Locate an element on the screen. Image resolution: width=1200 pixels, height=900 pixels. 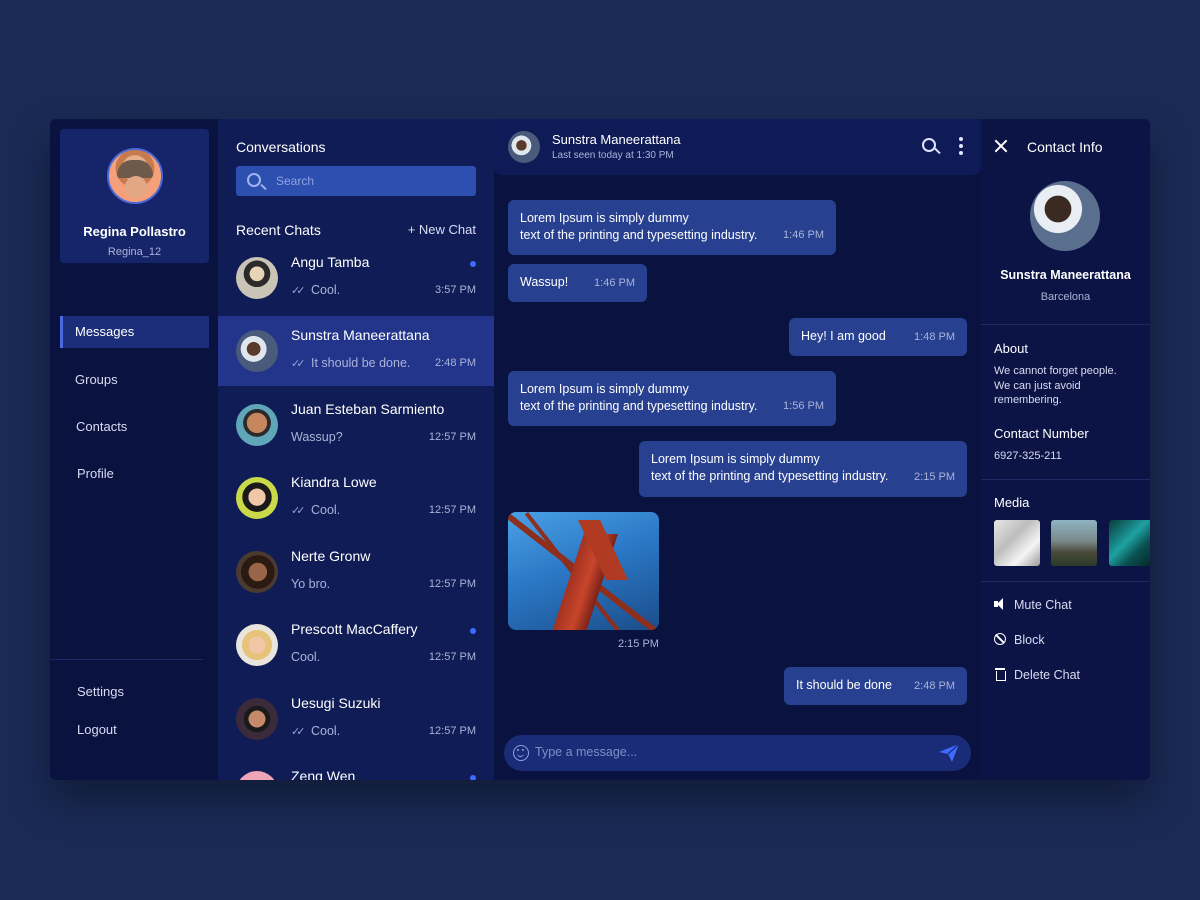
chat-name: Nerte Gronw is located at coordinates (331, 556).